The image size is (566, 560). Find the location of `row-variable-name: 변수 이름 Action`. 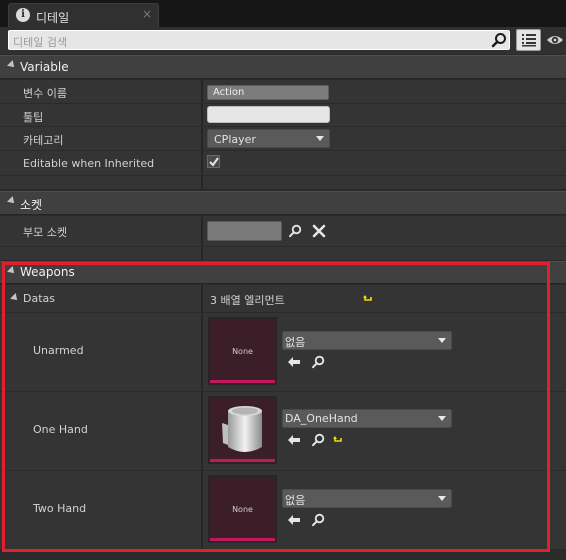

row-variable-name: 변수 이름 Action is located at coordinates (283, 92).